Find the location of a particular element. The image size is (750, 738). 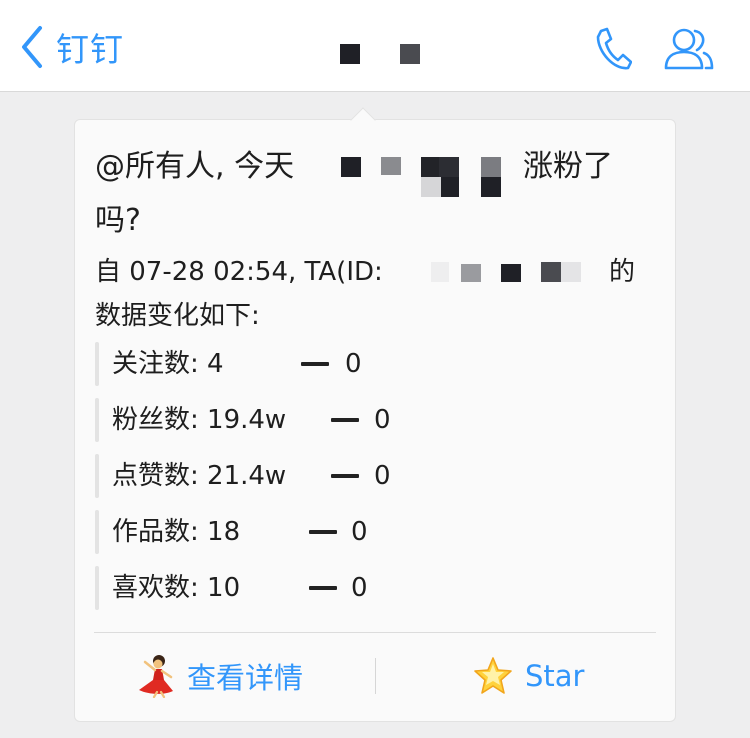

stat-row: 喜欢数: 10 0 is located at coordinates (375, 588).